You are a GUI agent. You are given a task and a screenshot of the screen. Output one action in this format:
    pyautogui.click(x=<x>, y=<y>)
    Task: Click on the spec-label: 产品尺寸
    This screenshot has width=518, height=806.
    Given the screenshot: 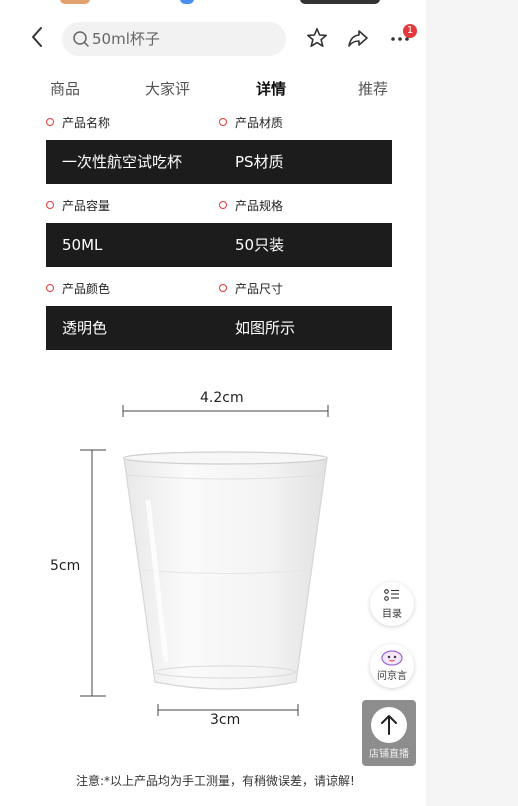 What is the action you would take?
    pyautogui.click(x=251, y=289)
    